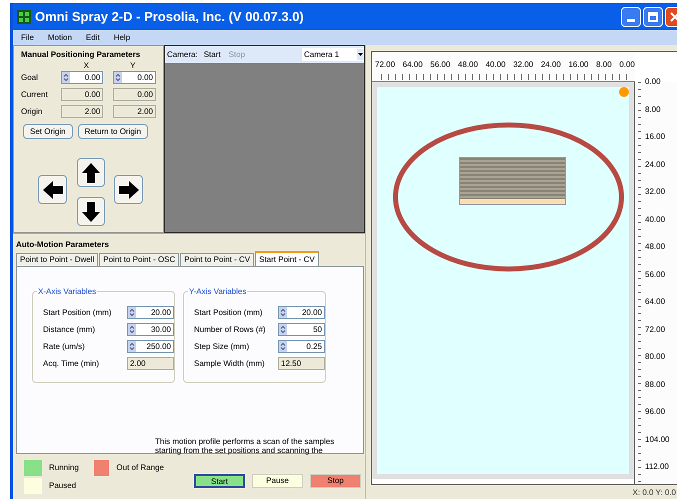 The image size is (677, 499). Describe the element at coordinates (322, 54) in the screenshot. I see `dropdown-value: Camera 1` at that location.